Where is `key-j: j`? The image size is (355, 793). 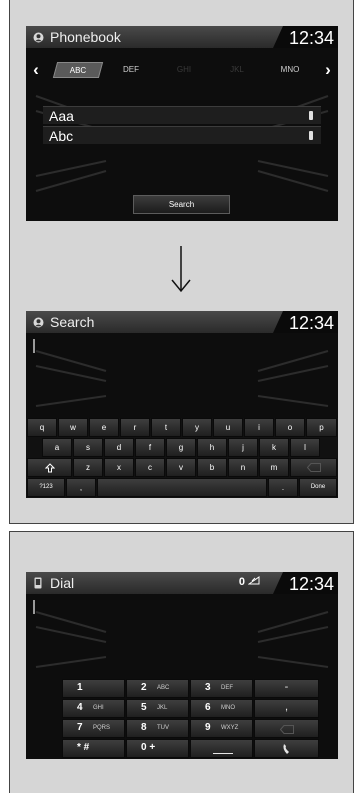
key-j: j is located at coordinates (243, 447).